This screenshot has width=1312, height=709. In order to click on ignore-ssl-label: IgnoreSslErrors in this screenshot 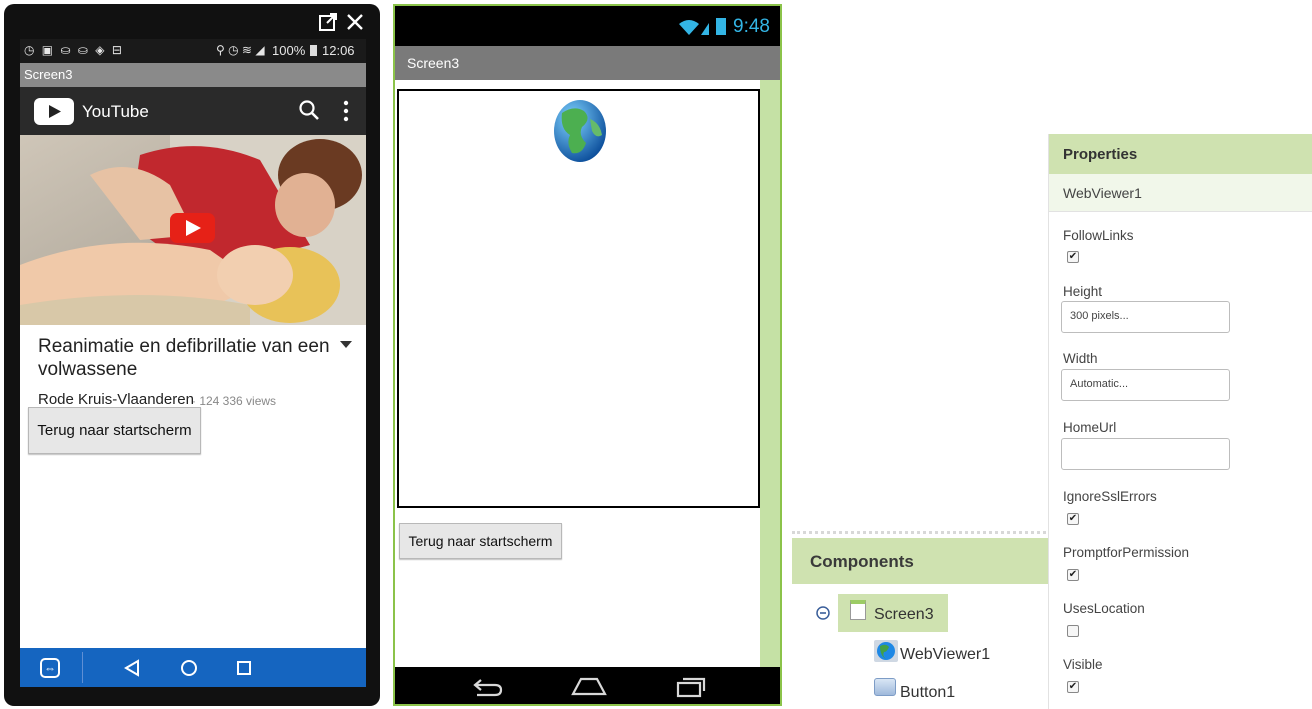, I will do `click(1110, 496)`.